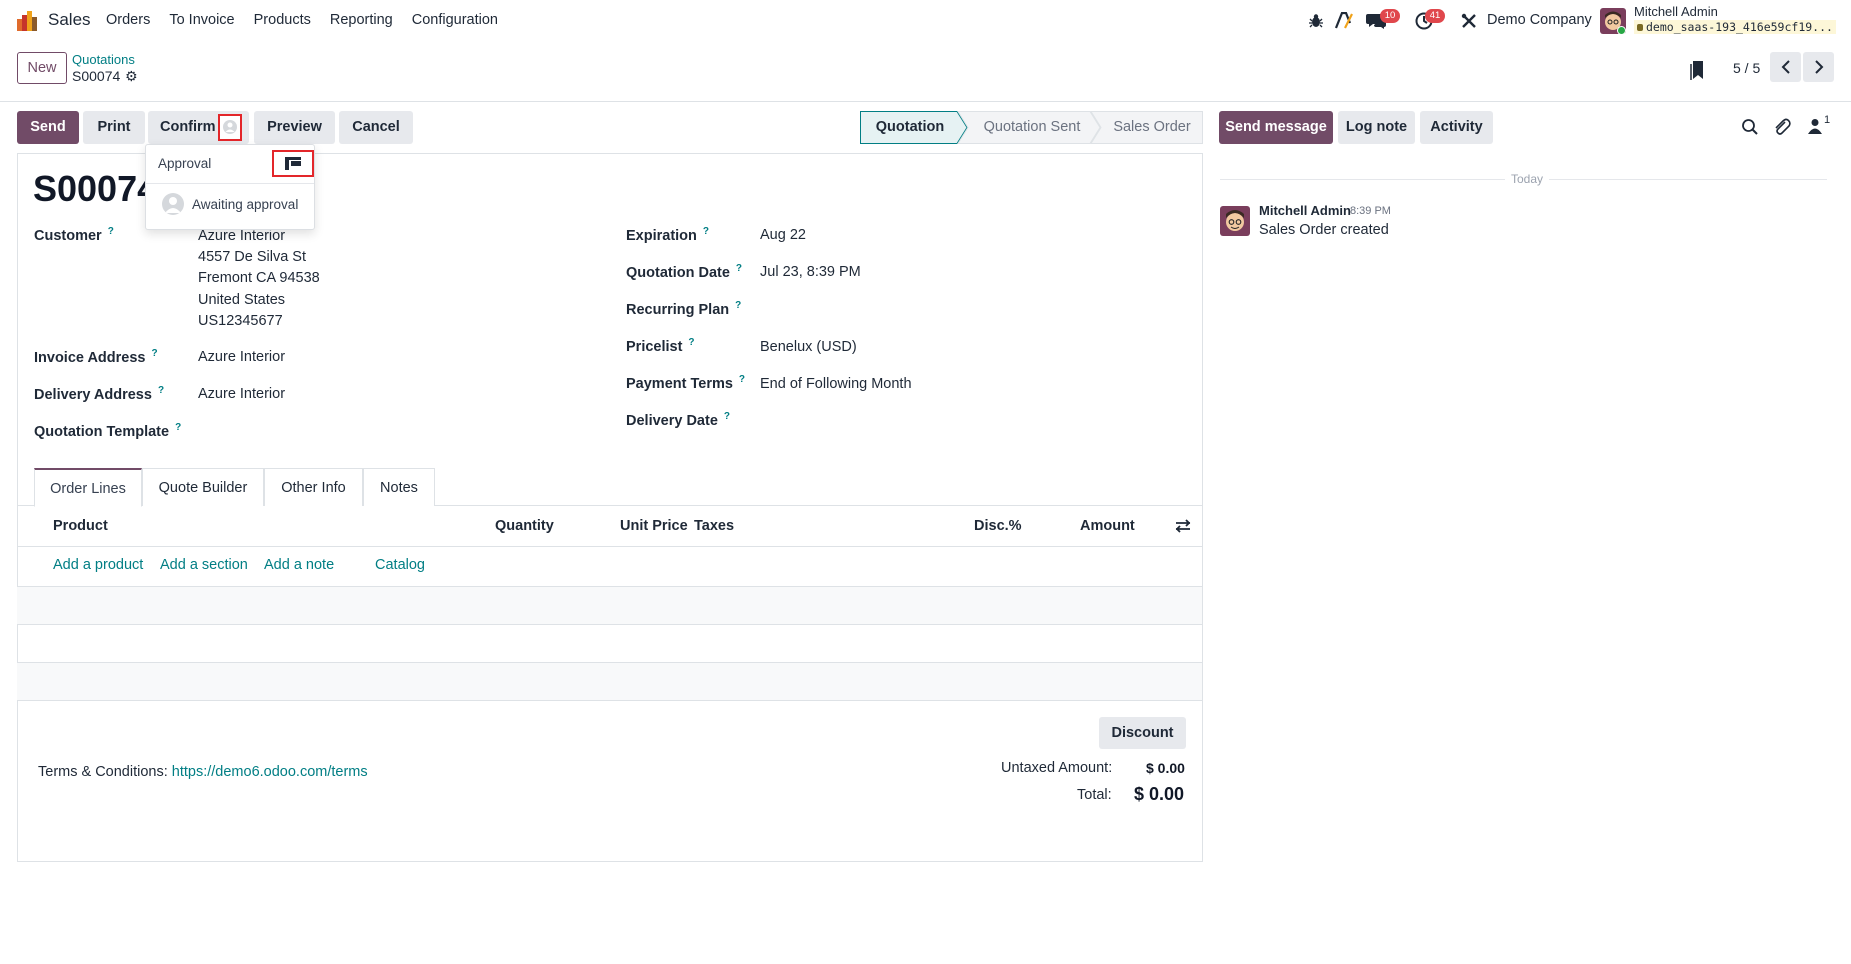 The image size is (1851, 964). Describe the element at coordinates (910, 127) in the screenshot. I see `status-quotation: Quotation` at that location.